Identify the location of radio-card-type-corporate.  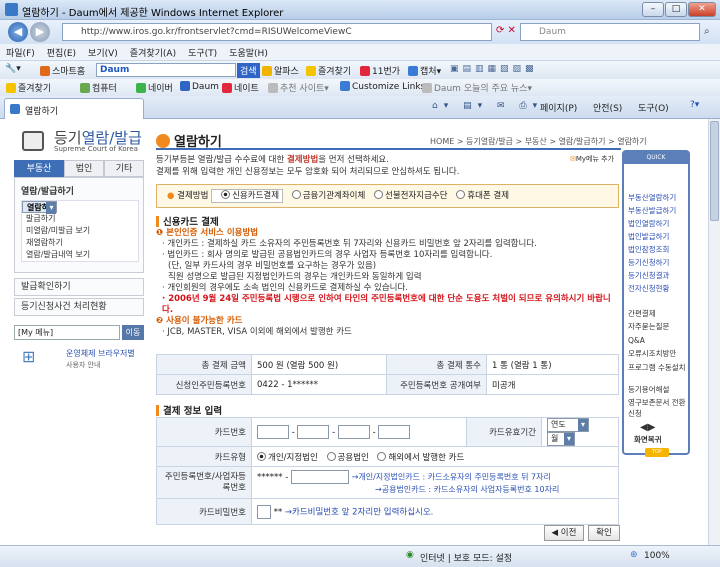
(331, 456).